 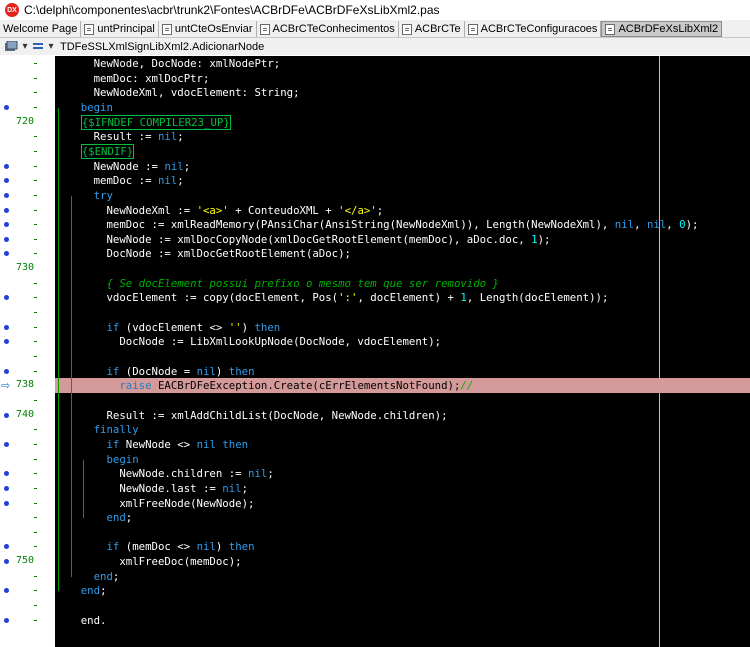 What do you see at coordinates (27, 561) in the screenshot?
I see `gutter-line: 750` at bounding box center [27, 561].